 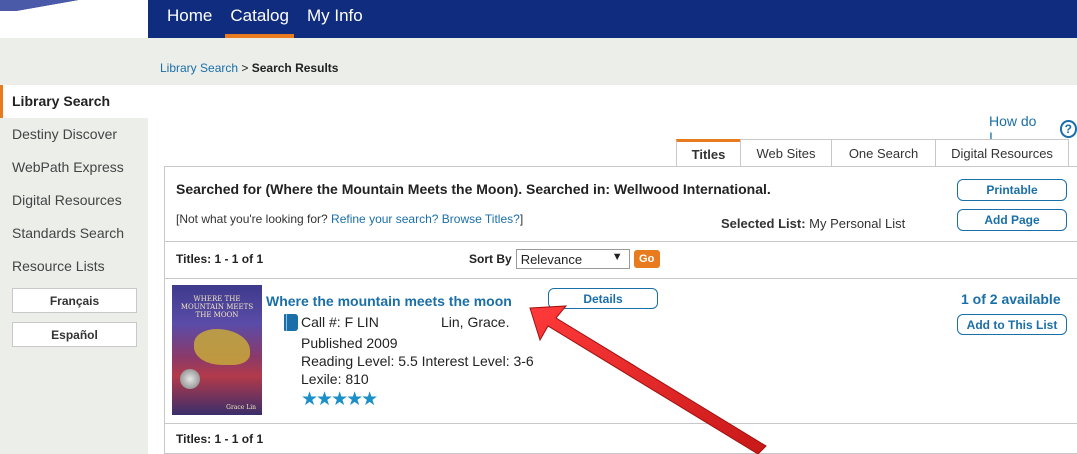 I want to click on question-circle-icon: ?, so click(x=1068, y=129).